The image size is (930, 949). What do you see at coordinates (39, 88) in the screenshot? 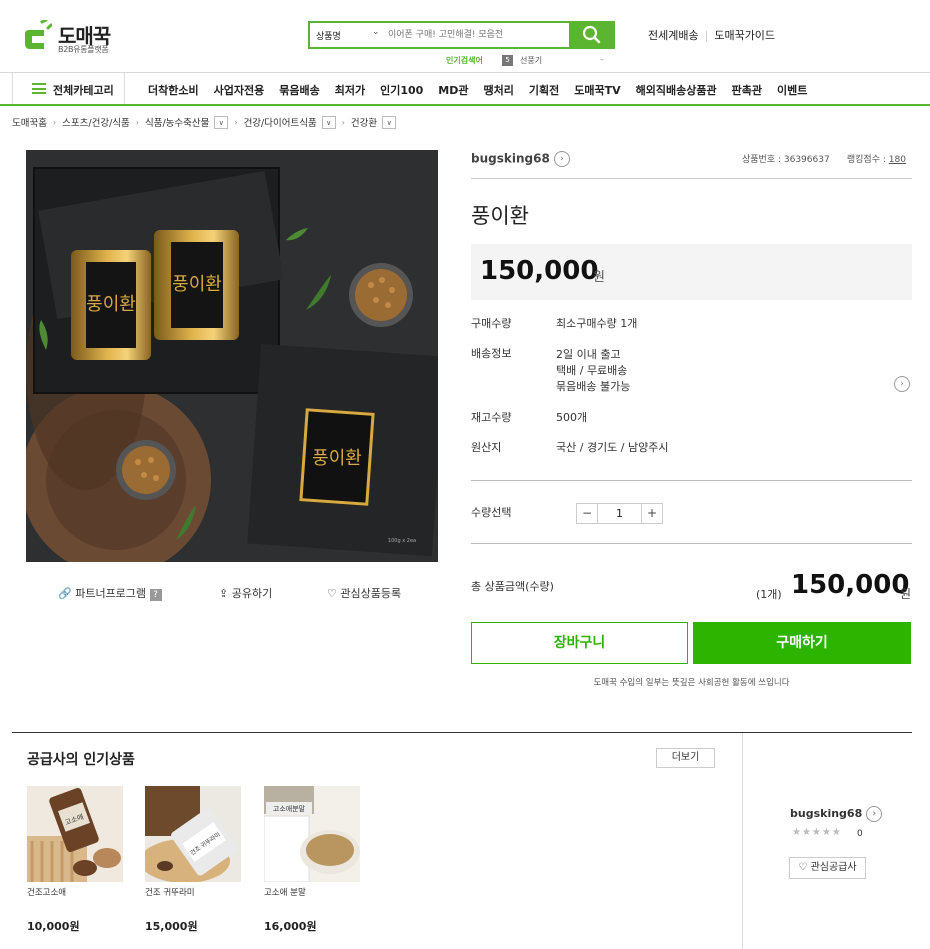
I see `menu-icon` at bounding box center [39, 88].